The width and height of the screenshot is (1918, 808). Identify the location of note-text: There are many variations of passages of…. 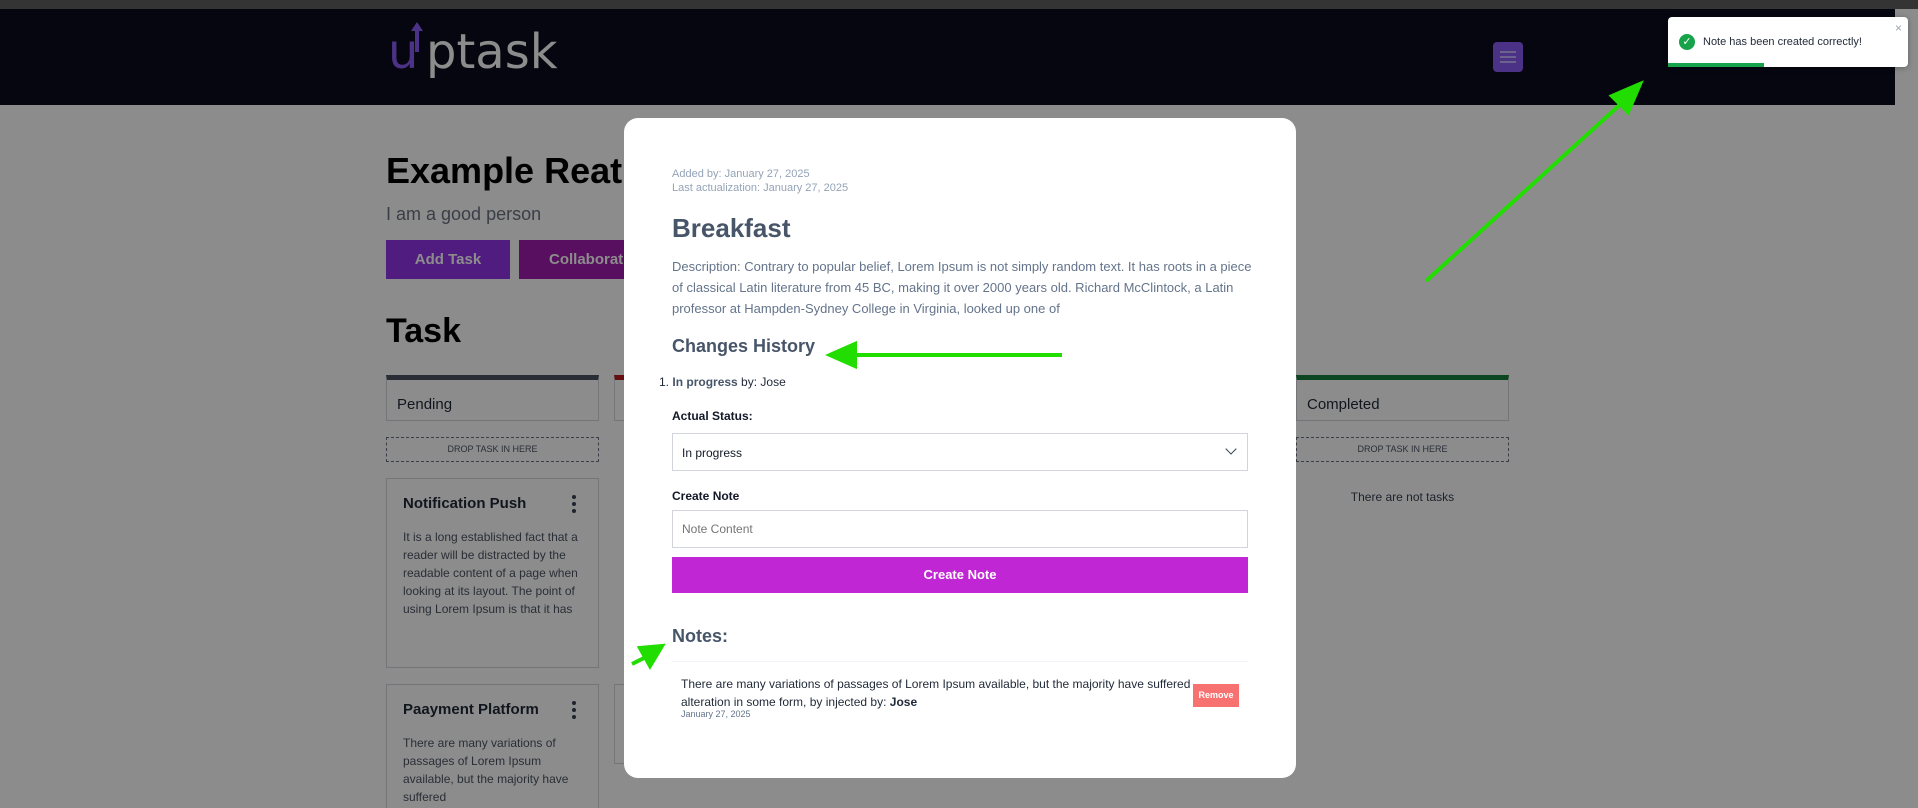
(936, 693).